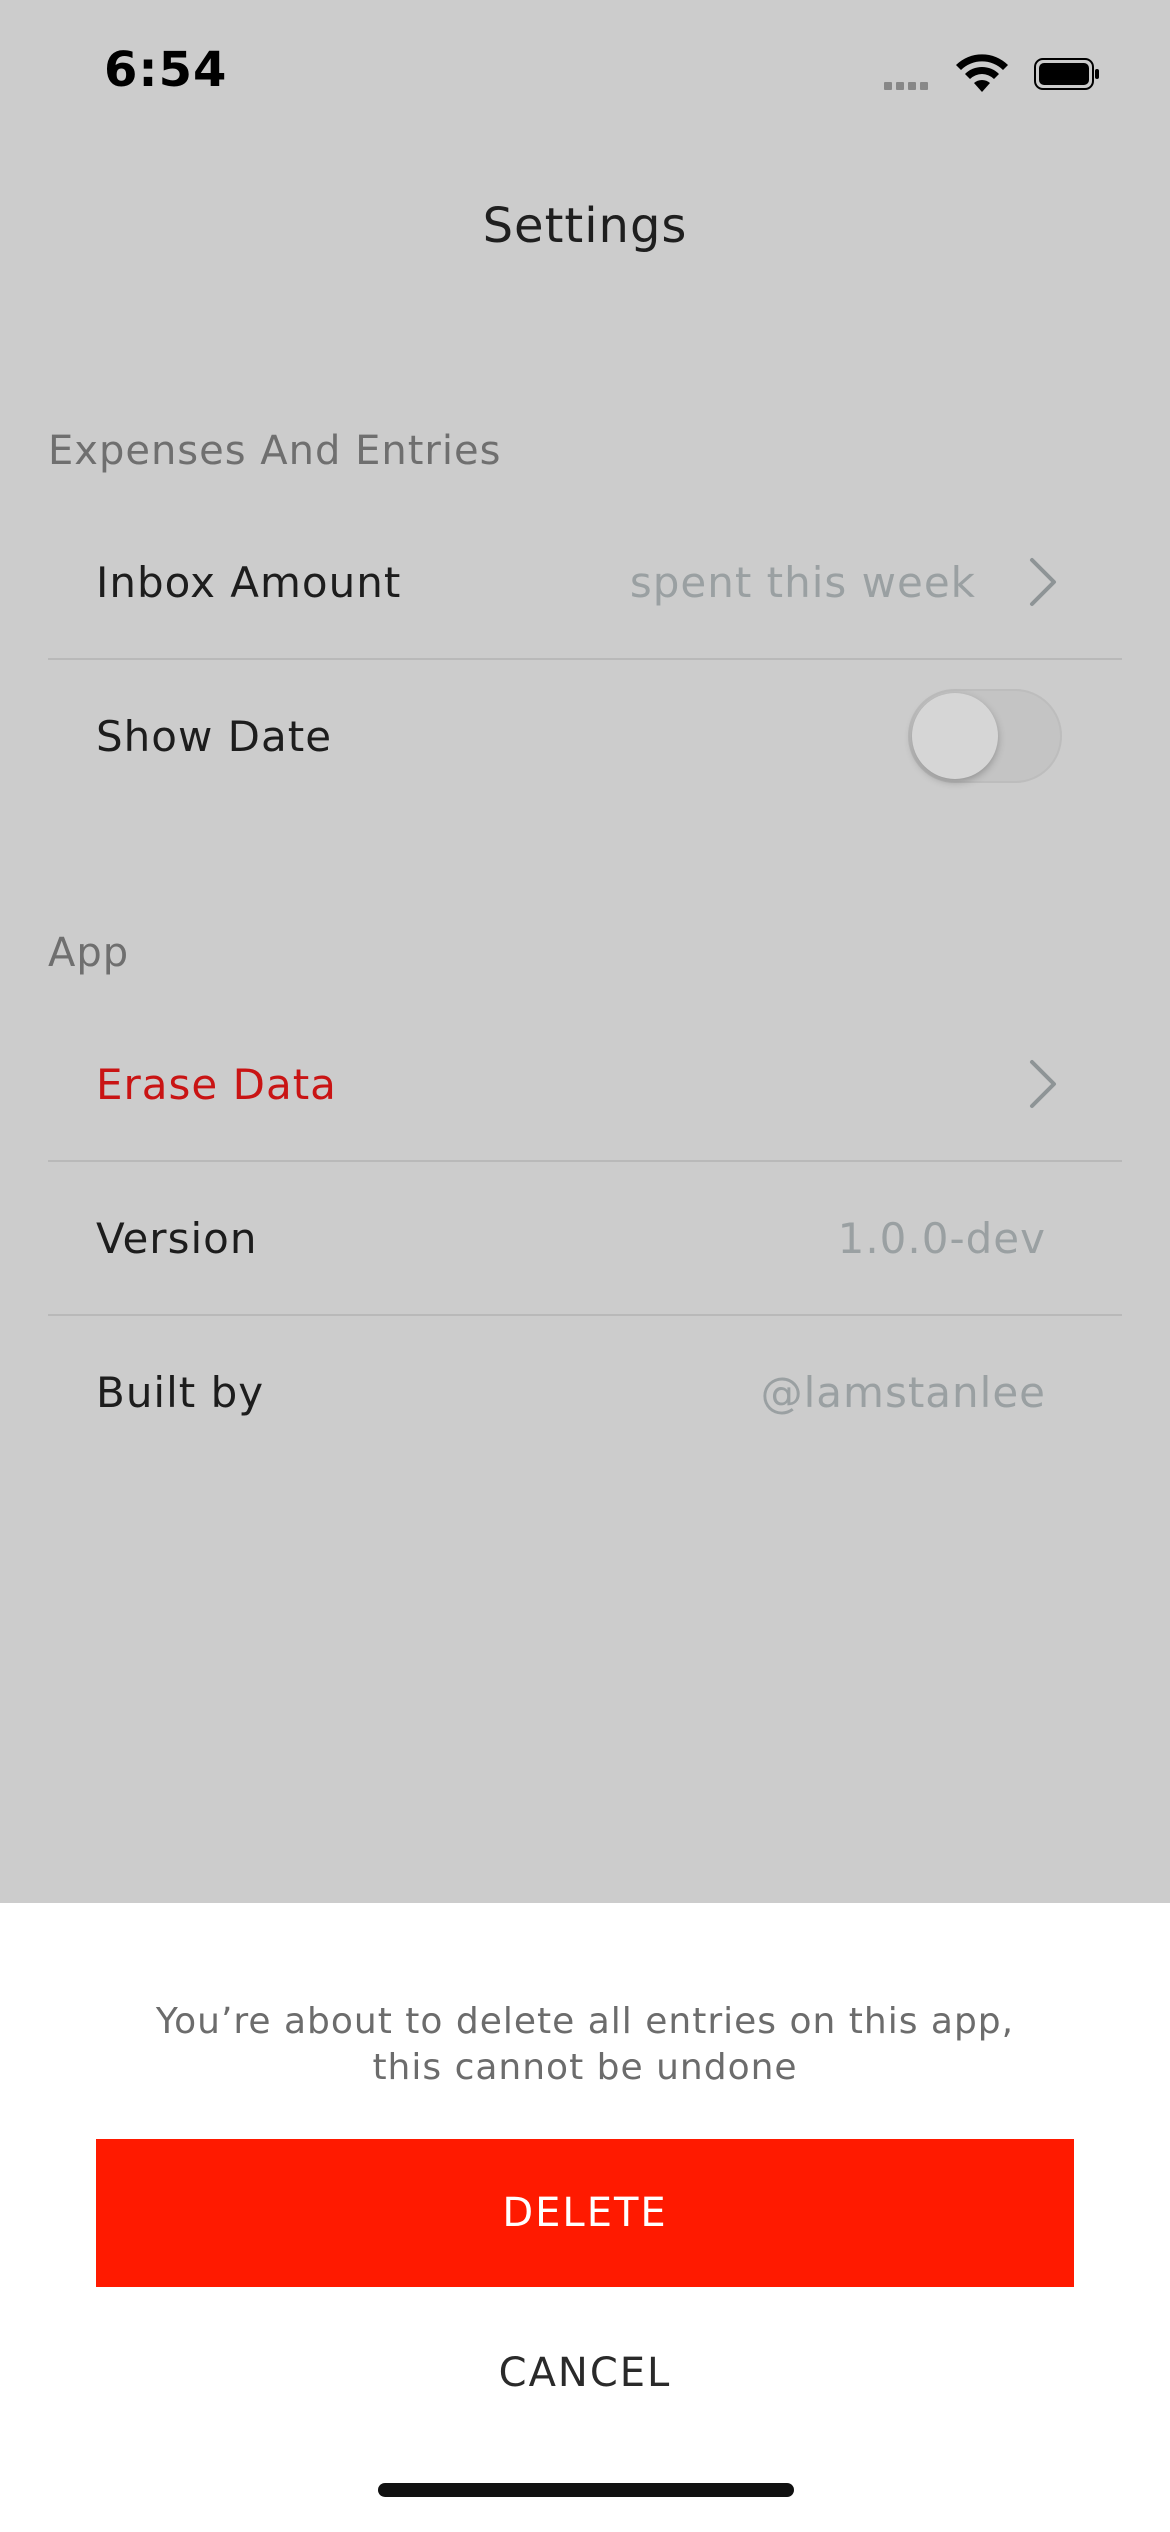 This screenshot has width=1170, height=2532. What do you see at coordinates (585, 2373) in the screenshot?
I see `cancel-button: CANCEL` at bounding box center [585, 2373].